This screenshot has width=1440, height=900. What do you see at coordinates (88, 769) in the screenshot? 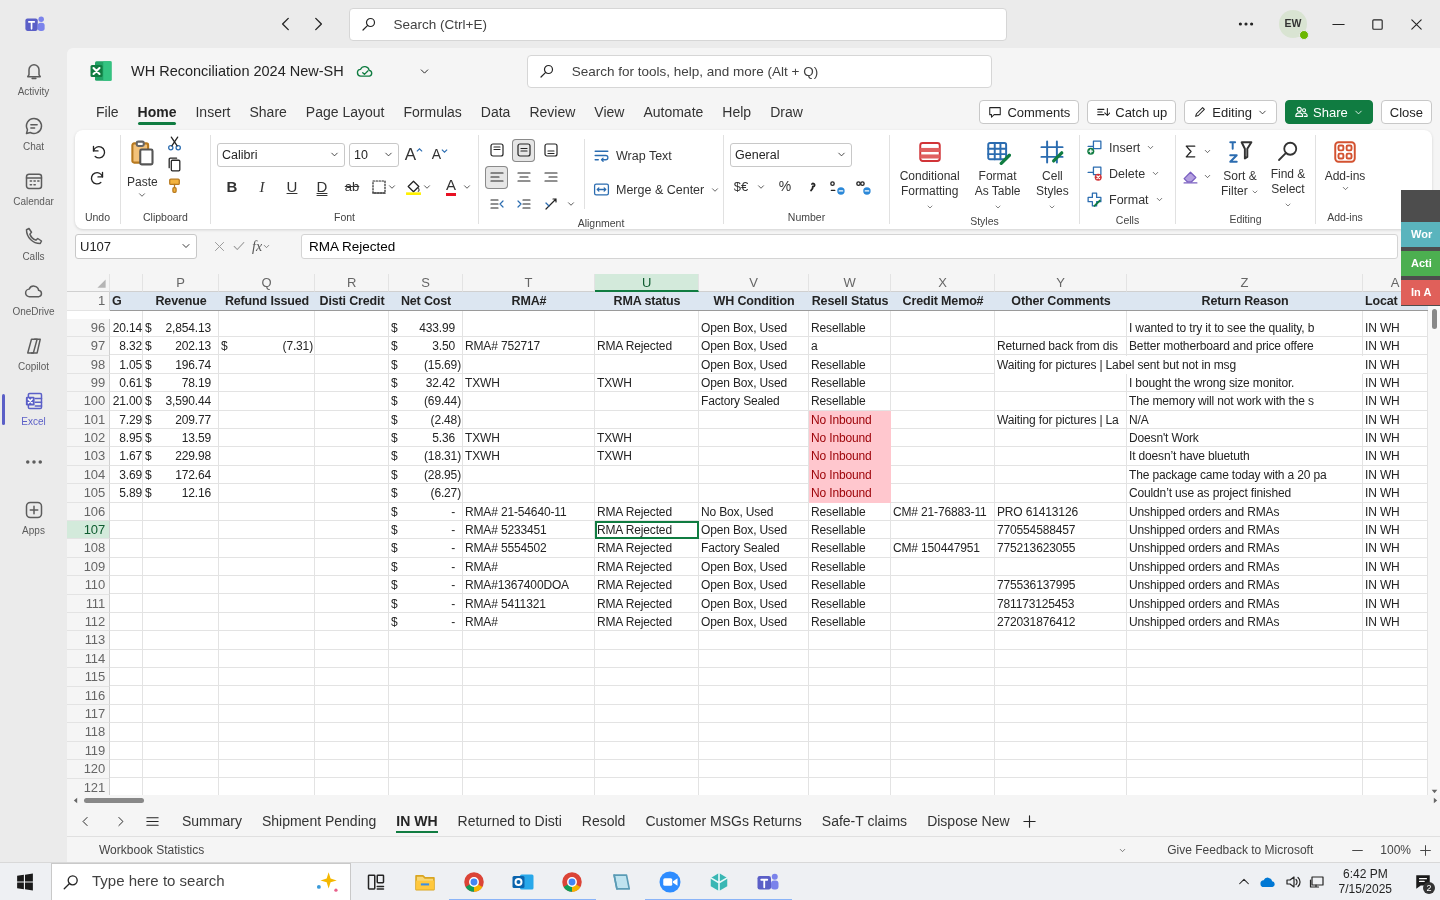
I see `row-header: 120` at bounding box center [88, 769].